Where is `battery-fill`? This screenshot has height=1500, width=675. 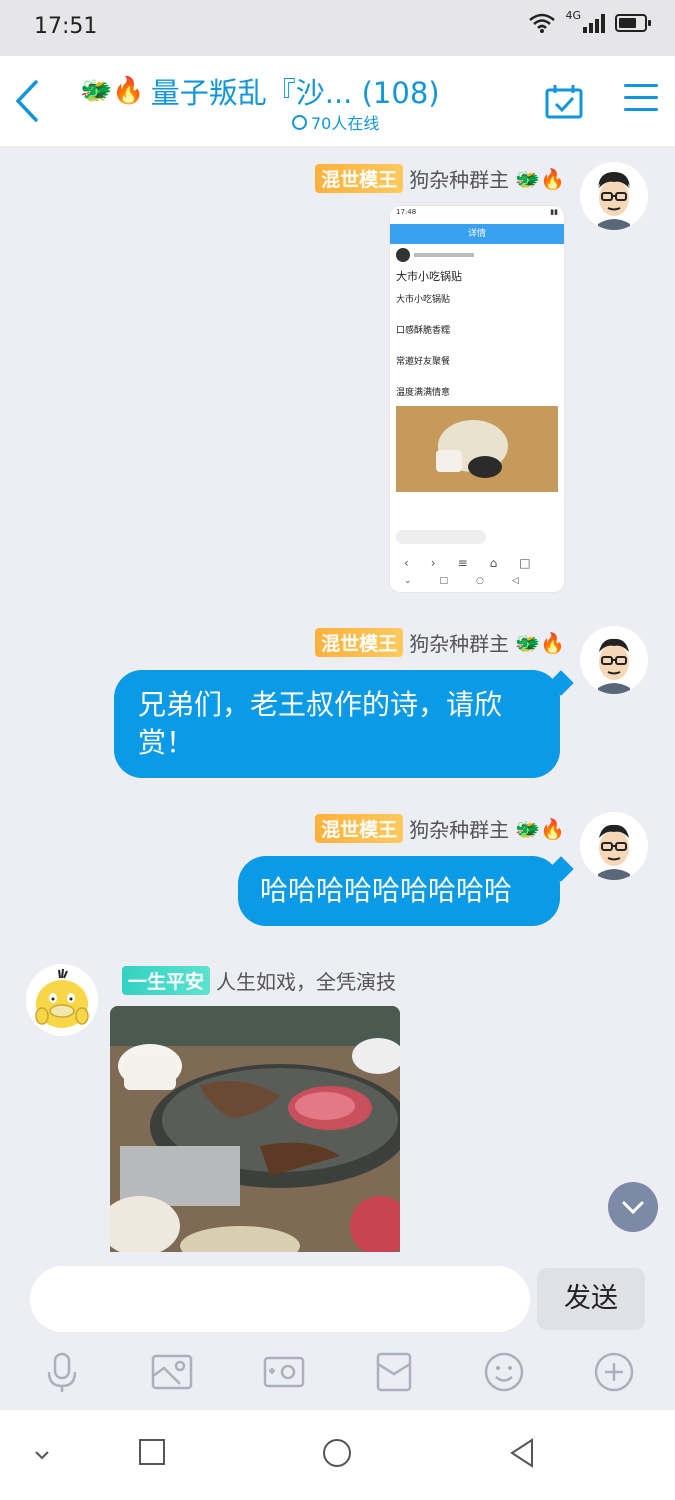 battery-fill is located at coordinates (627, 23).